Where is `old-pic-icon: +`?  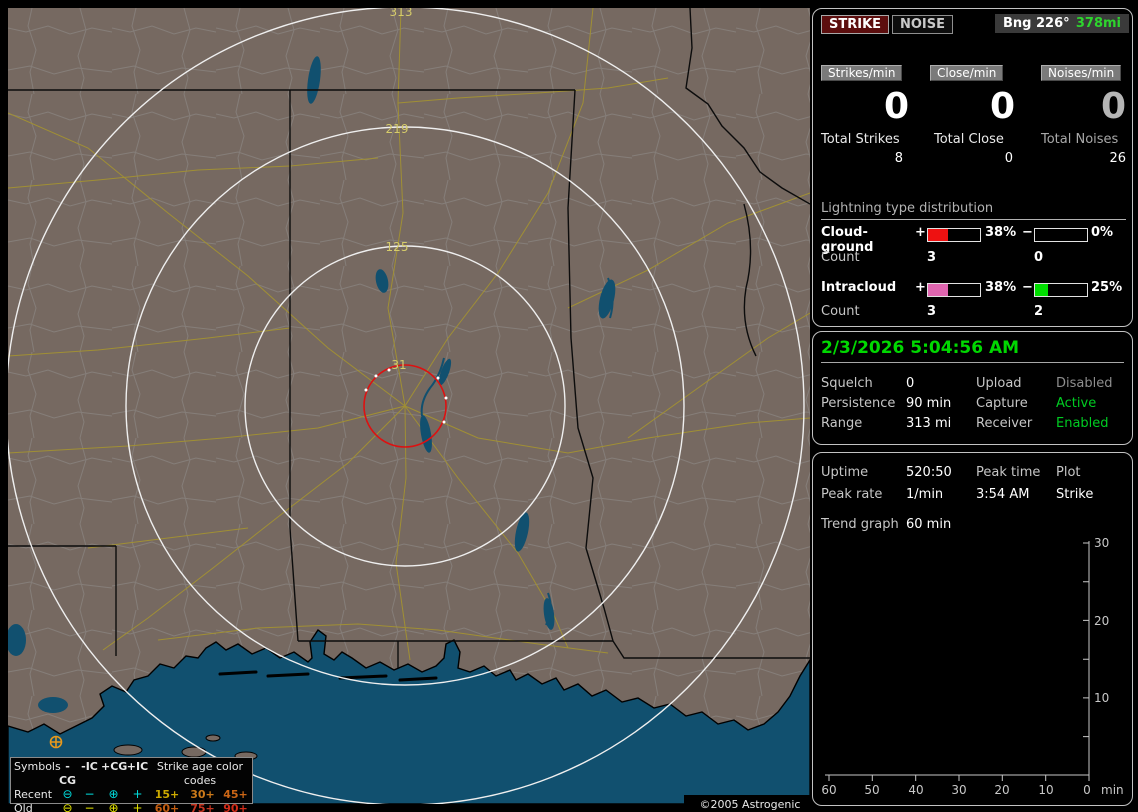
old-pic-icon: + is located at coordinates (137, 806).